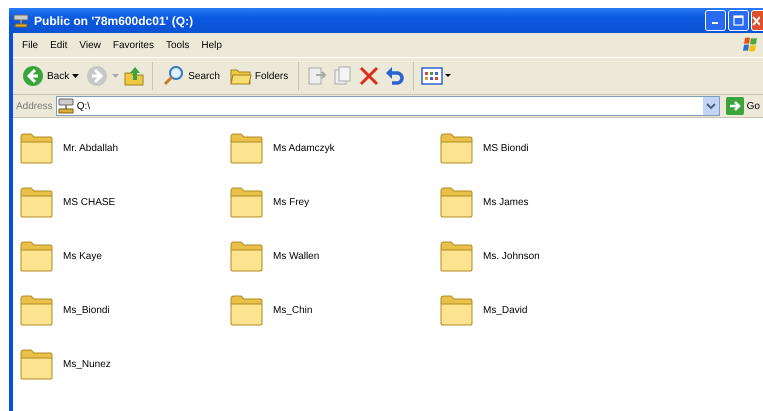 The image size is (763, 411). Describe the element at coordinates (511, 256) in the screenshot. I see `folder-name: Ms. Johnson` at that location.